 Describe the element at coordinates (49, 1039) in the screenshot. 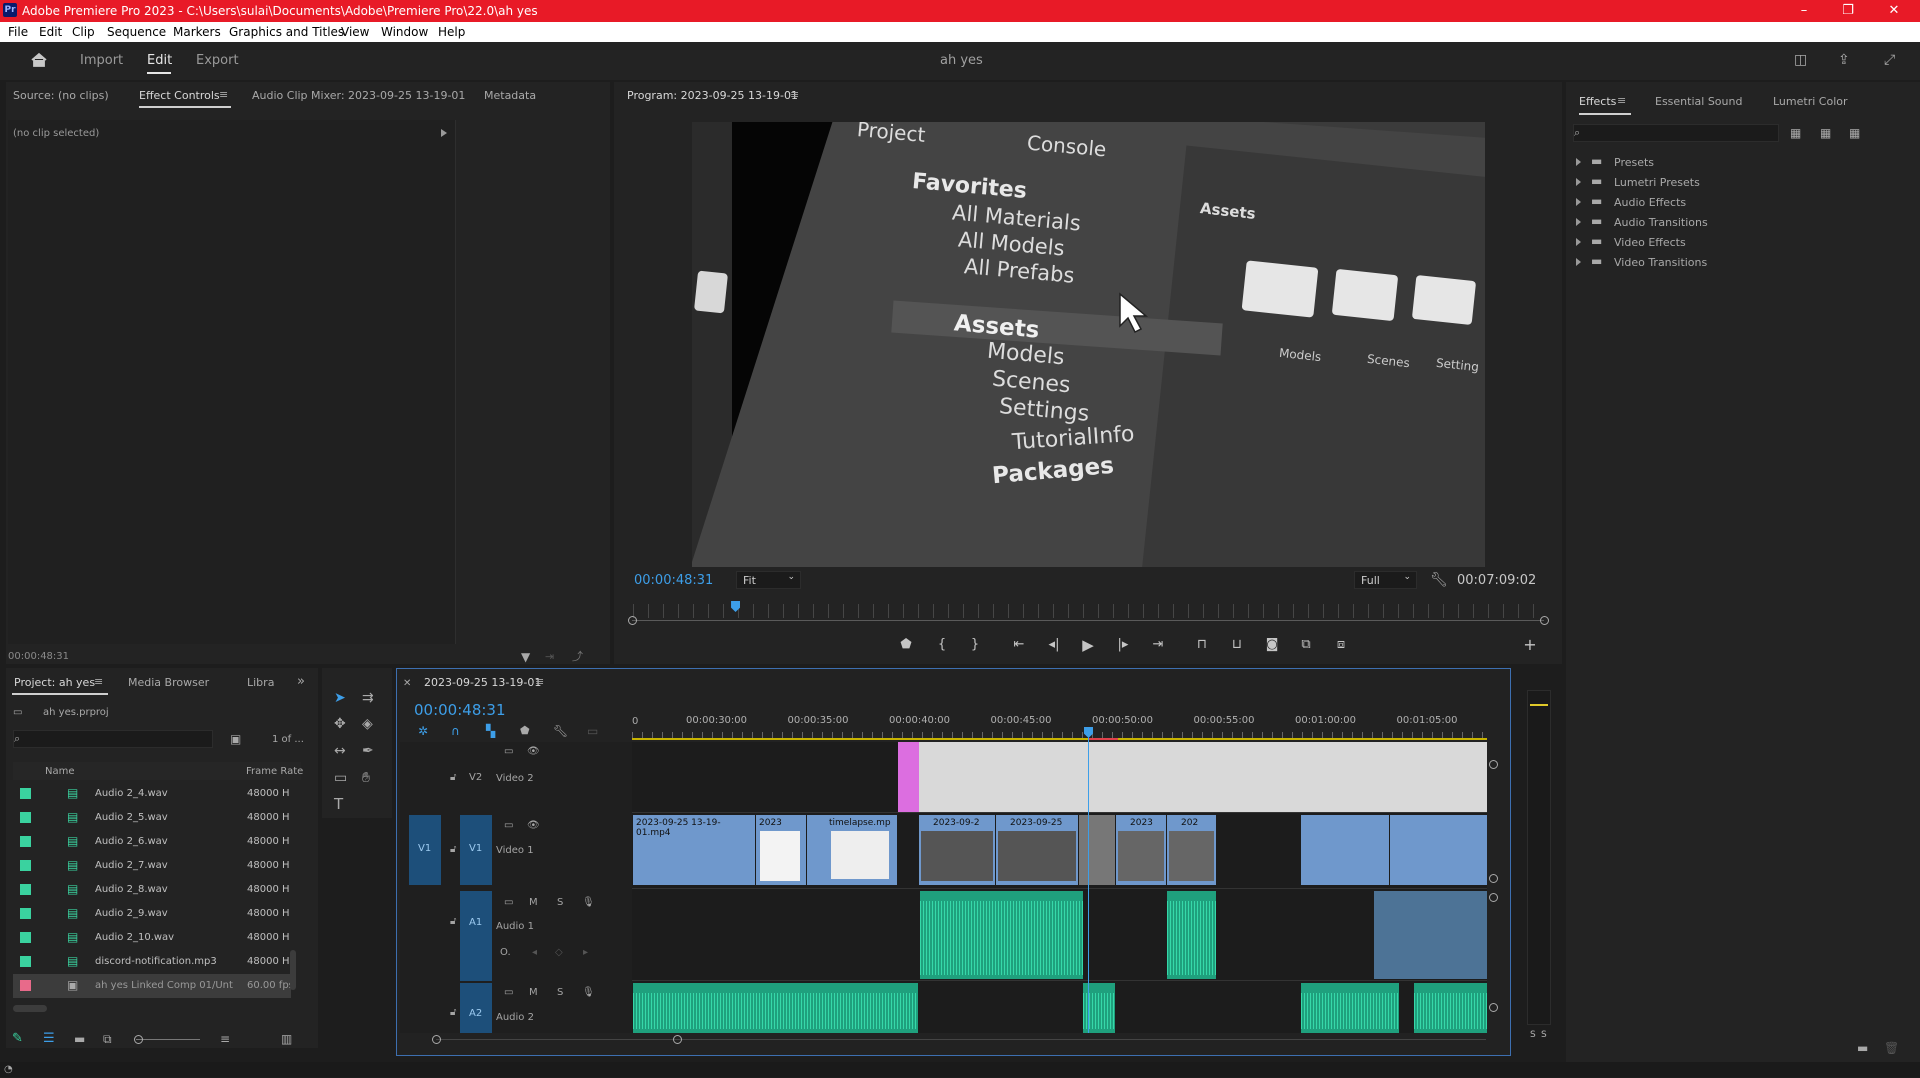

I see `list-view-icon: ☰` at that location.